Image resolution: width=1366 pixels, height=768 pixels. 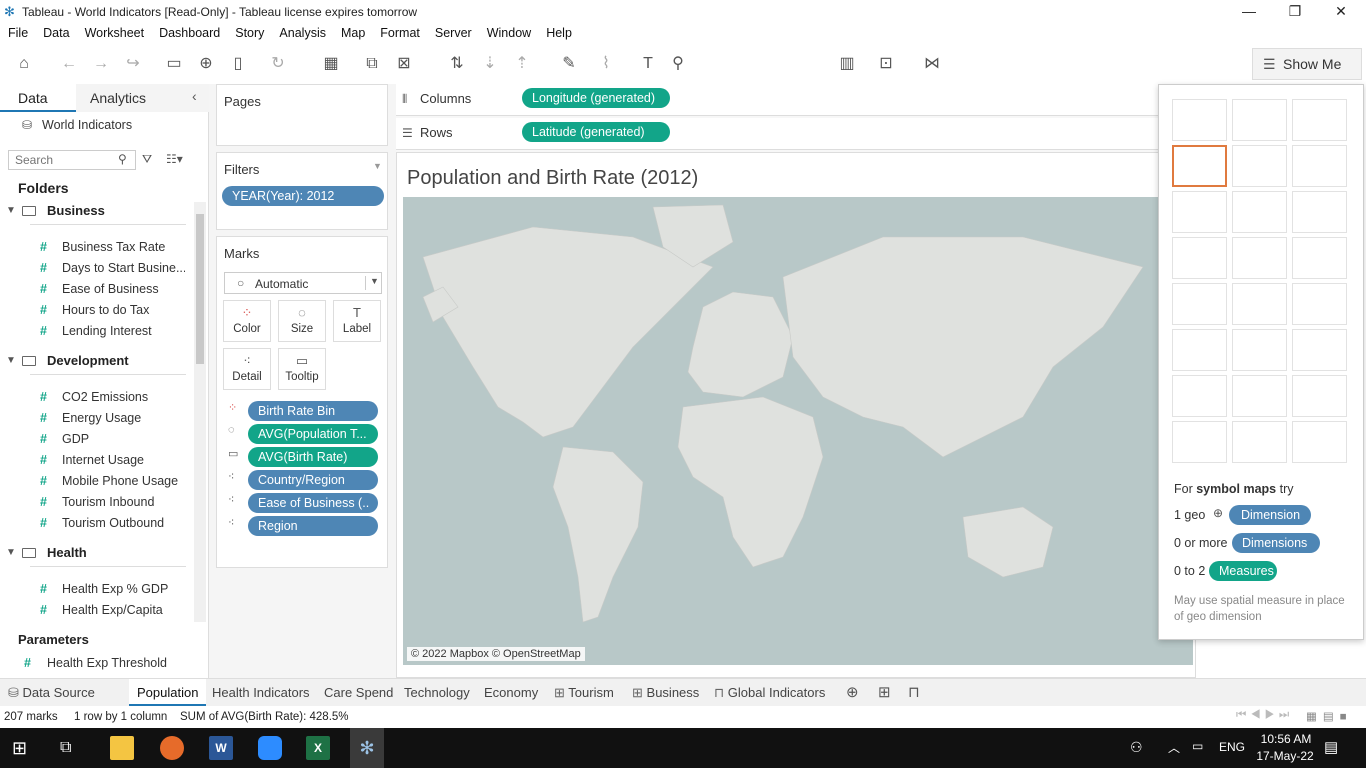 What do you see at coordinates (101, 64) in the screenshot?
I see `redo-icon: →` at bounding box center [101, 64].